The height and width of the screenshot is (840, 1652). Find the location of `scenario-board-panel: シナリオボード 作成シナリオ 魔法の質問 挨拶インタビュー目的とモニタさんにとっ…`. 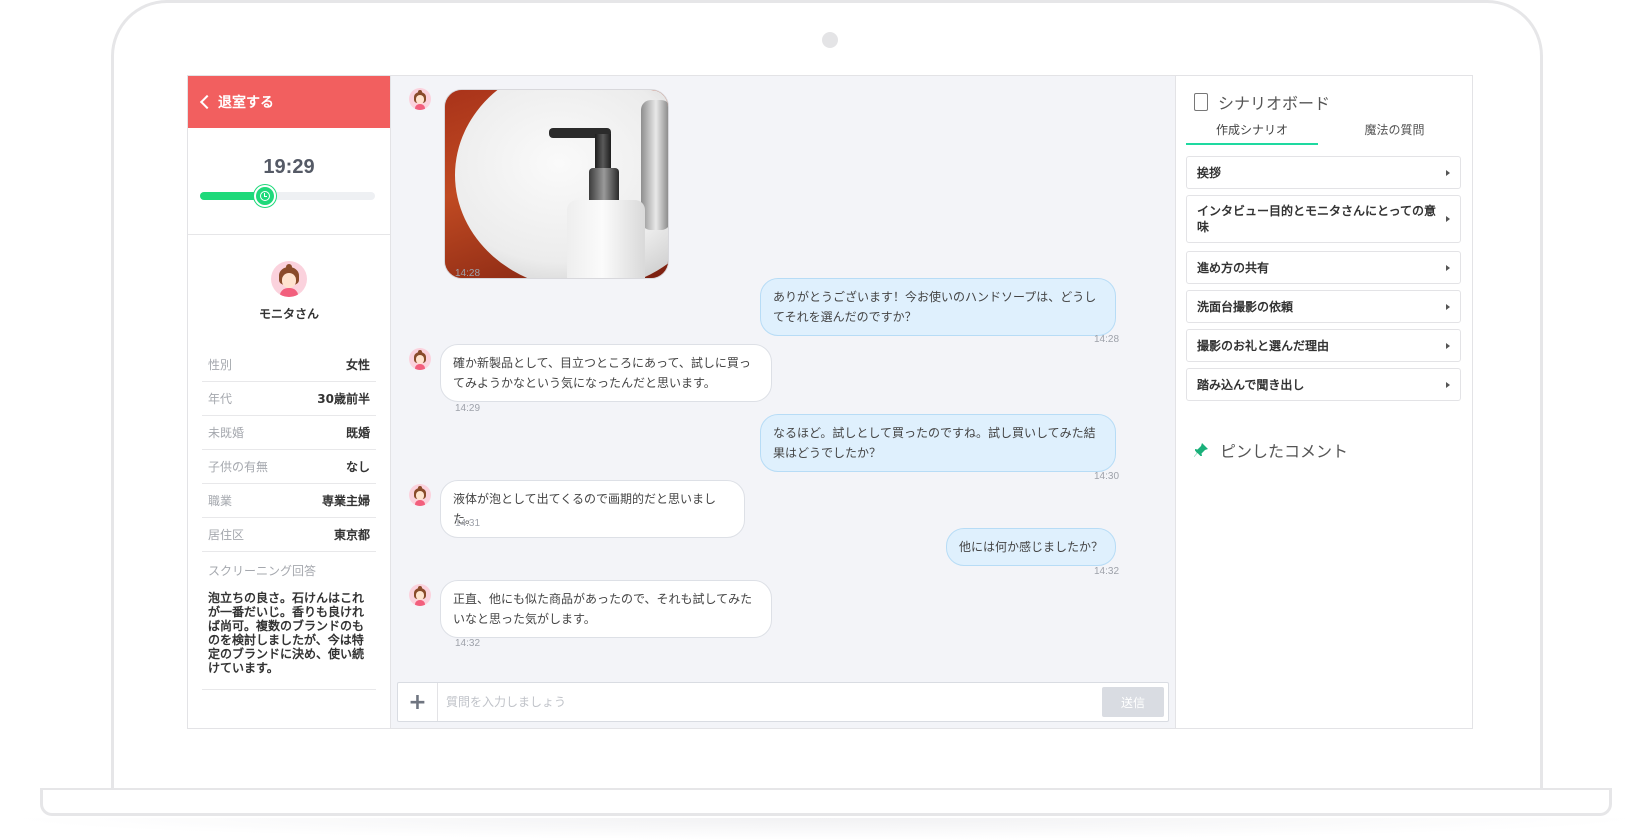

scenario-board-panel: シナリオボード 作成シナリオ 魔法の質問 挨拶インタビュー目的とモニタさんにとっ… is located at coordinates (1323, 402).